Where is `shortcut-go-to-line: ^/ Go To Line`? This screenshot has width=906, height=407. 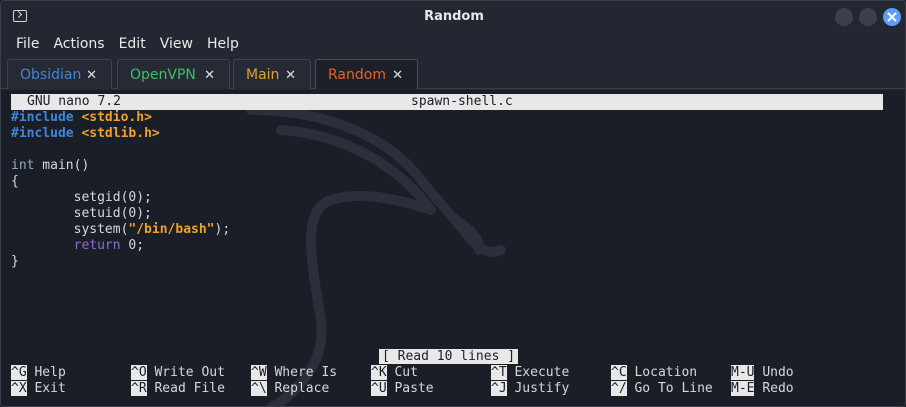 shortcut-go-to-line: ^/ Go To Line is located at coordinates (662, 388).